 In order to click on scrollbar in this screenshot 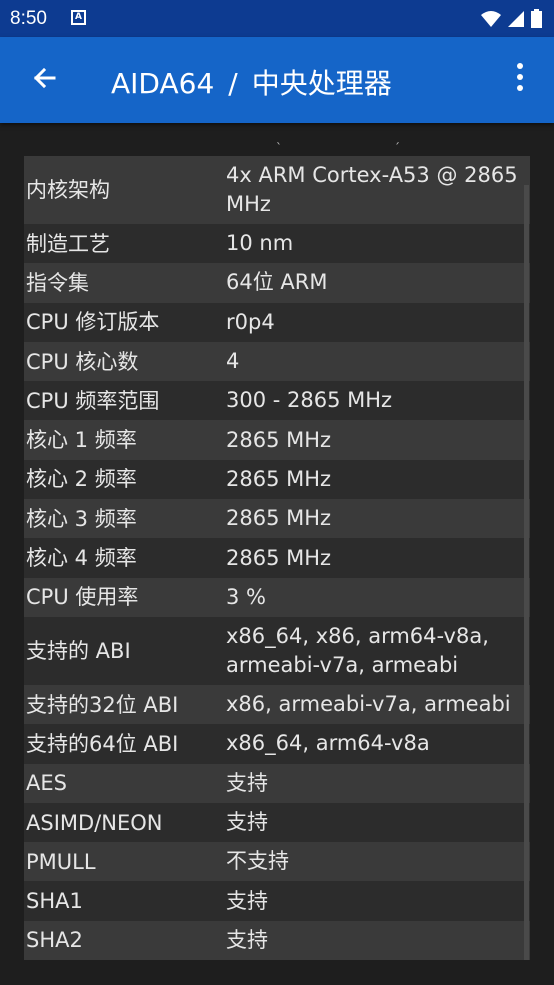, I will do `click(526, 572)`.